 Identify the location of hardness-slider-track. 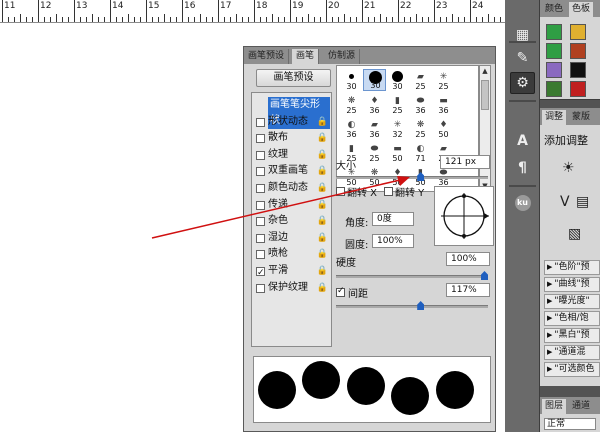
(412, 276).